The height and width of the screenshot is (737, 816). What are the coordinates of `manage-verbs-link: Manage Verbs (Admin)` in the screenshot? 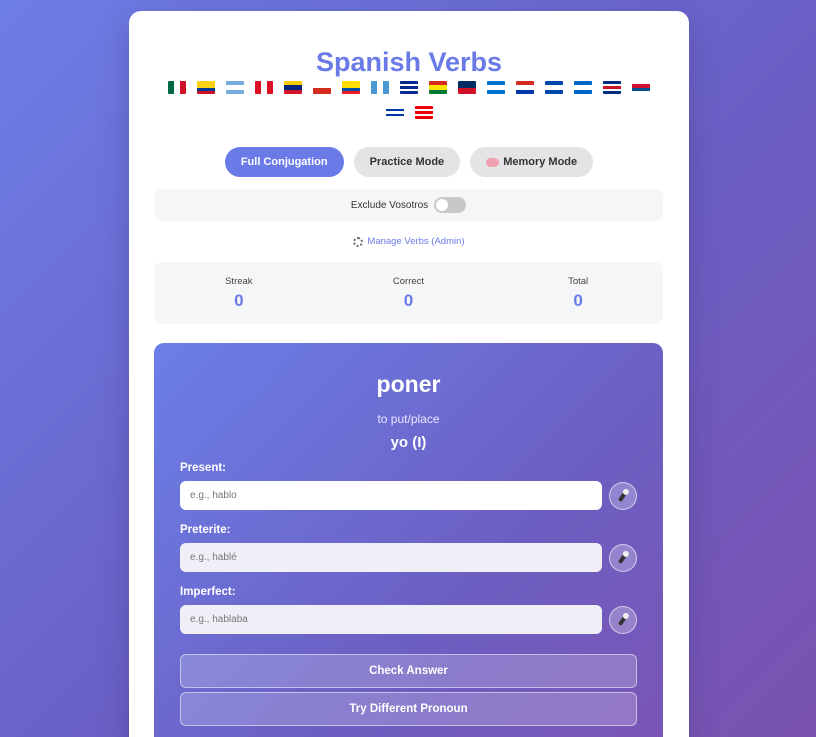 It's located at (409, 241).